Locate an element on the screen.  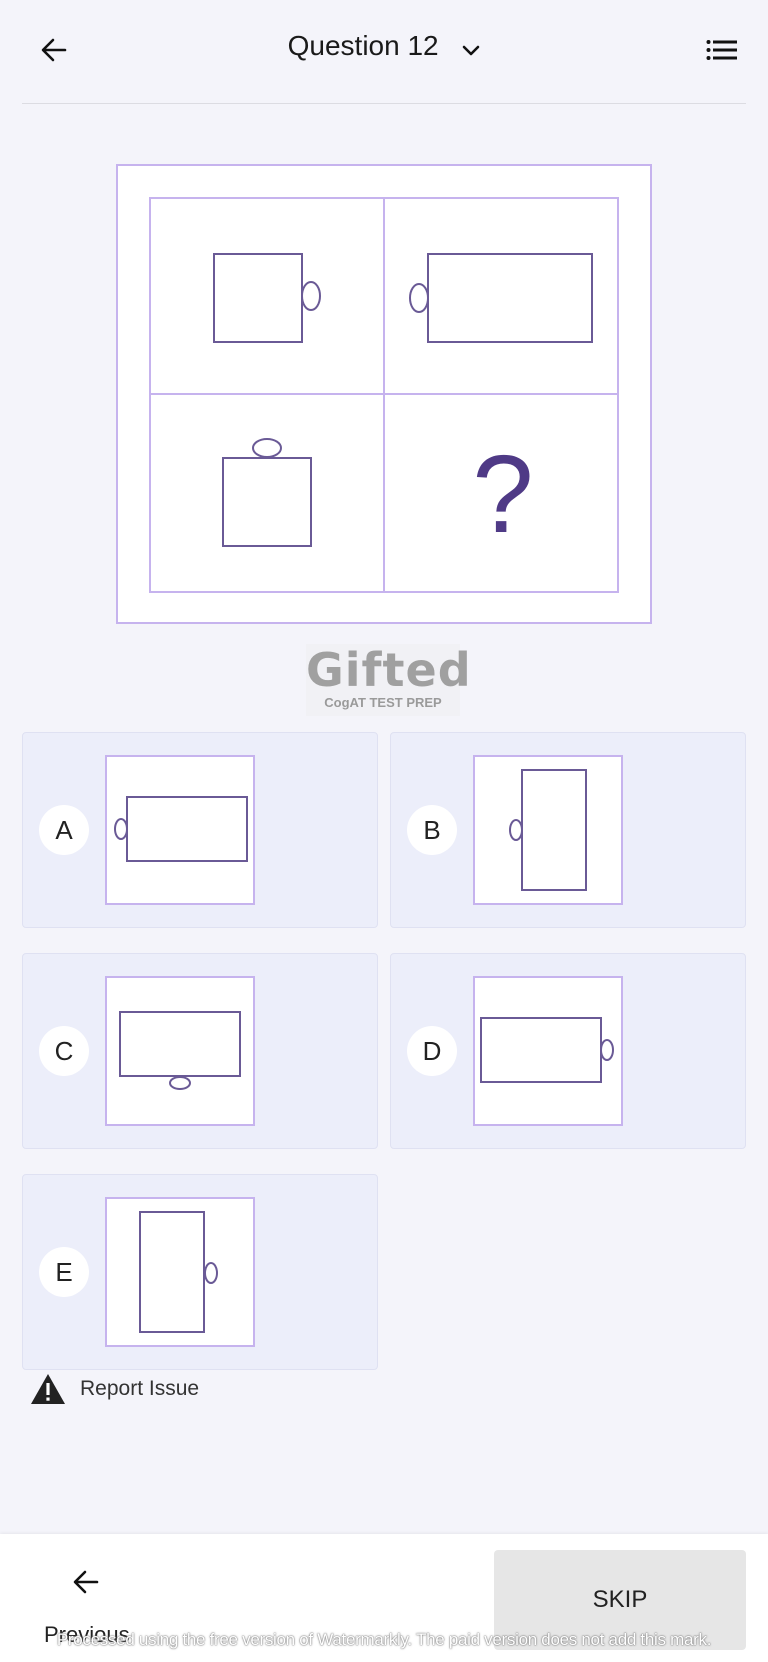
option-a: A is located at coordinates (200, 830).